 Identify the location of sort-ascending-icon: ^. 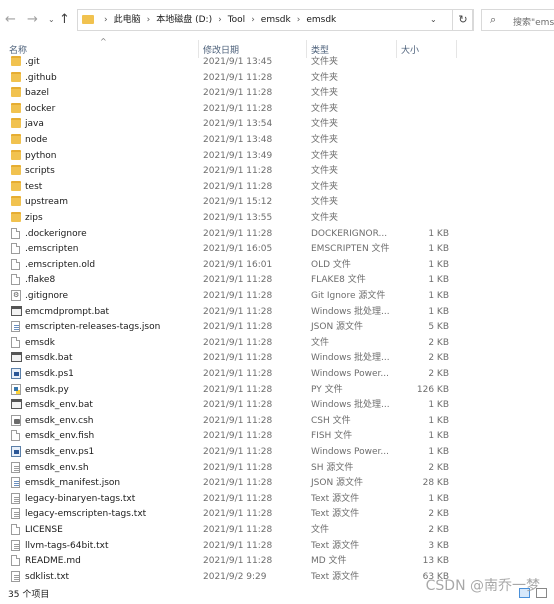
(103, 41).